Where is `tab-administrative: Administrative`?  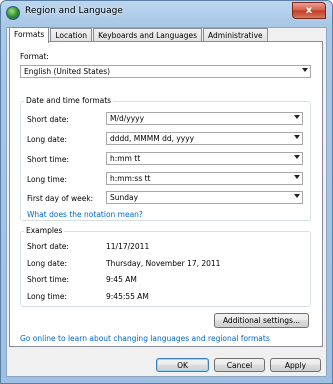
tab-administrative: Administrative is located at coordinates (235, 35).